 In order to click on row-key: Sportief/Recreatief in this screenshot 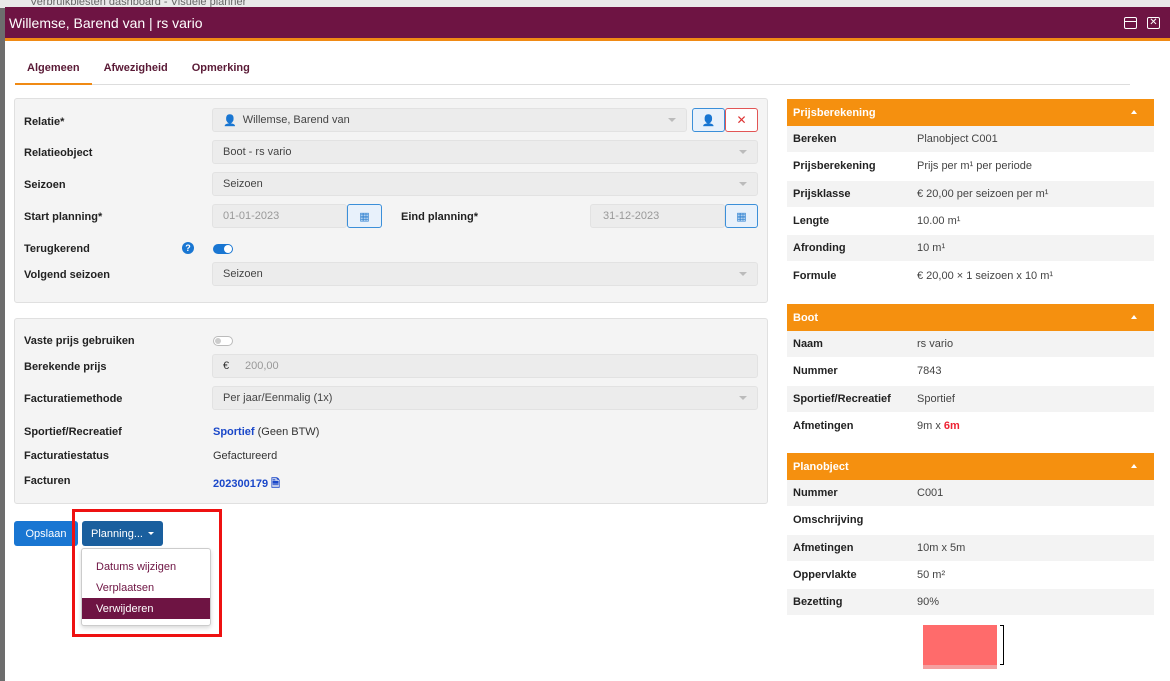, I will do `click(842, 398)`.